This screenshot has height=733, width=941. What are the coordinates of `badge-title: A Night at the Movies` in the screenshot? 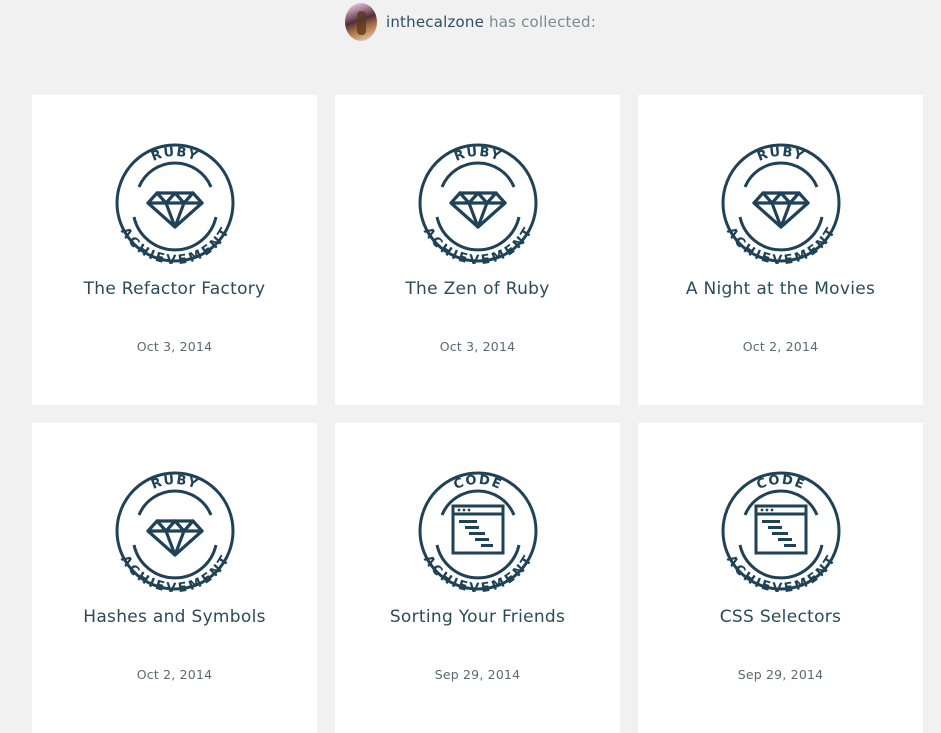 It's located at (780, 289).